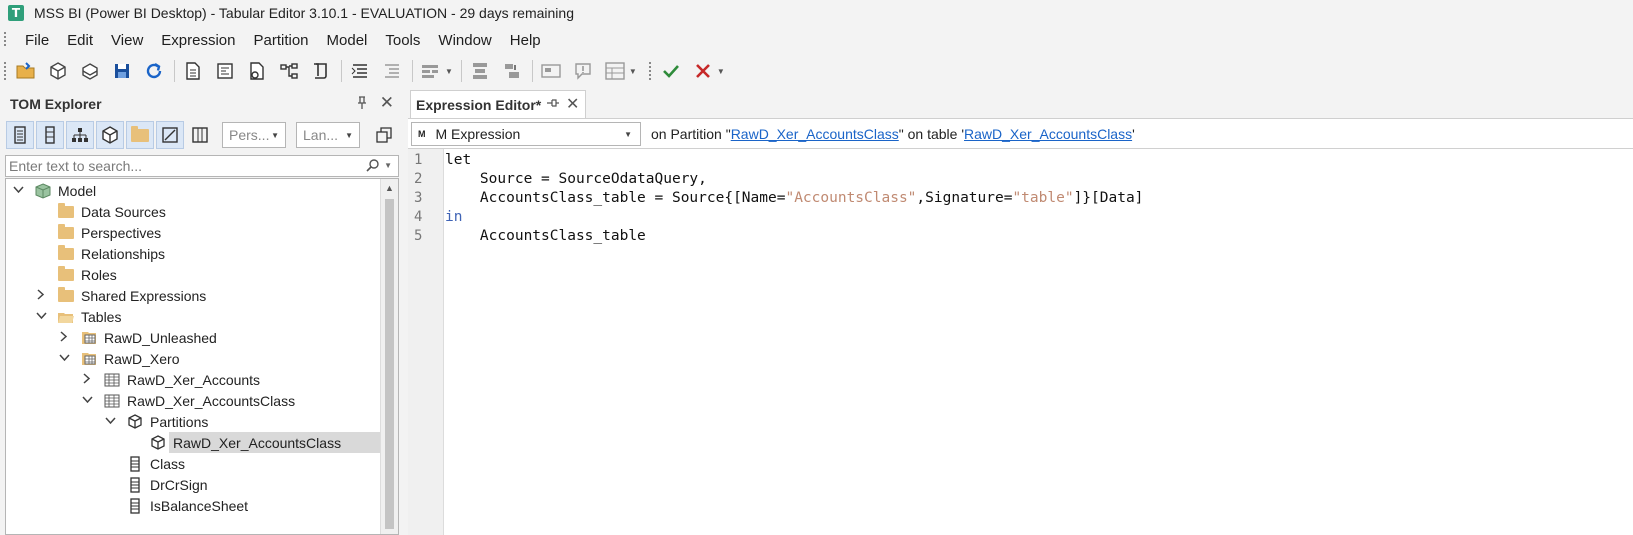  What do you see at coordinates (76, 274) in the screenshot?
I see `tree-item: Roles` at bounding box center [76, 274].